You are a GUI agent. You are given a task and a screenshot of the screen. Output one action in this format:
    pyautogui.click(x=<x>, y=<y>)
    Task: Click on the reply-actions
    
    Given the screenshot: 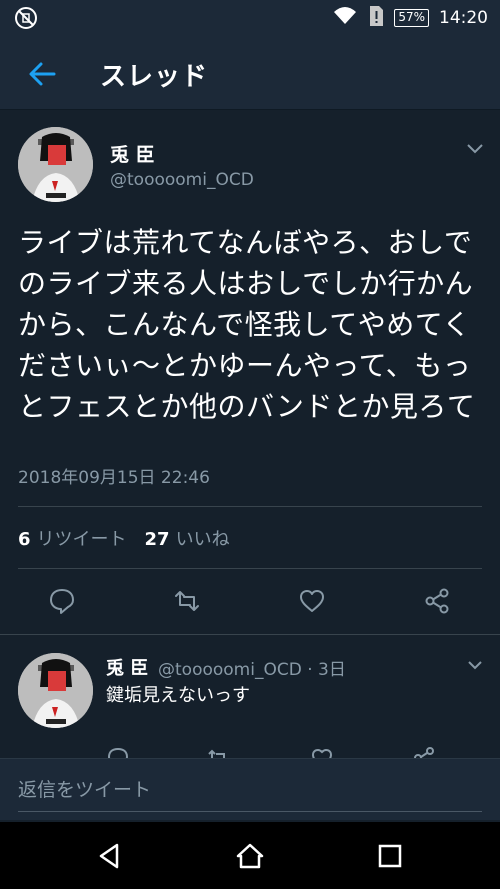 What is the action you would take?
    pyautogui.click(x=250, y=750)
    